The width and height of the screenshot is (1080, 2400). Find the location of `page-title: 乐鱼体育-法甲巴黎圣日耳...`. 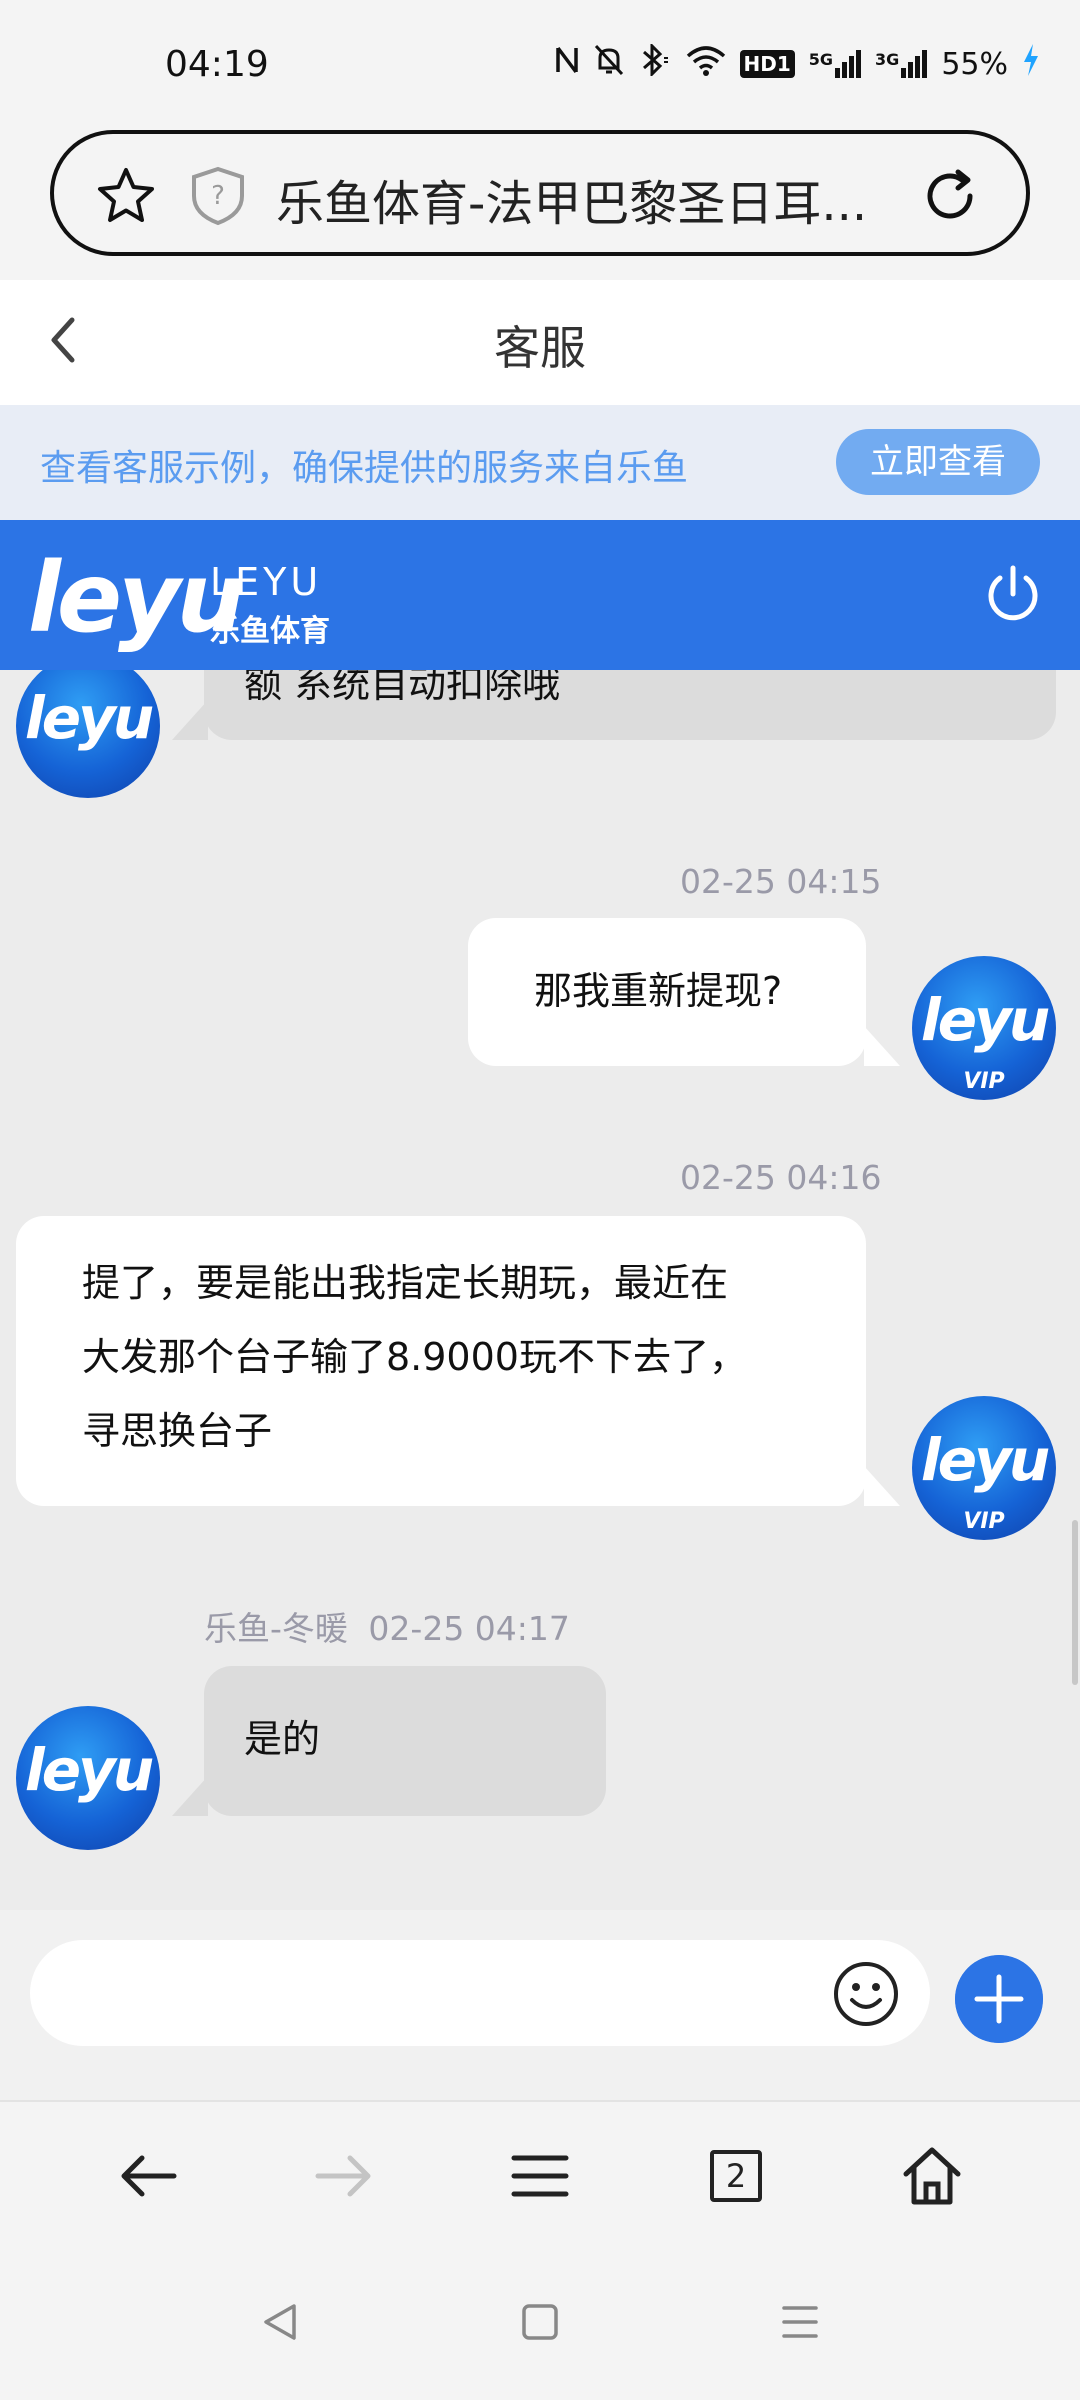

page-title: 乐鱼体育-法甲巴黎圣日耳... is located at coordinates (571, 199).